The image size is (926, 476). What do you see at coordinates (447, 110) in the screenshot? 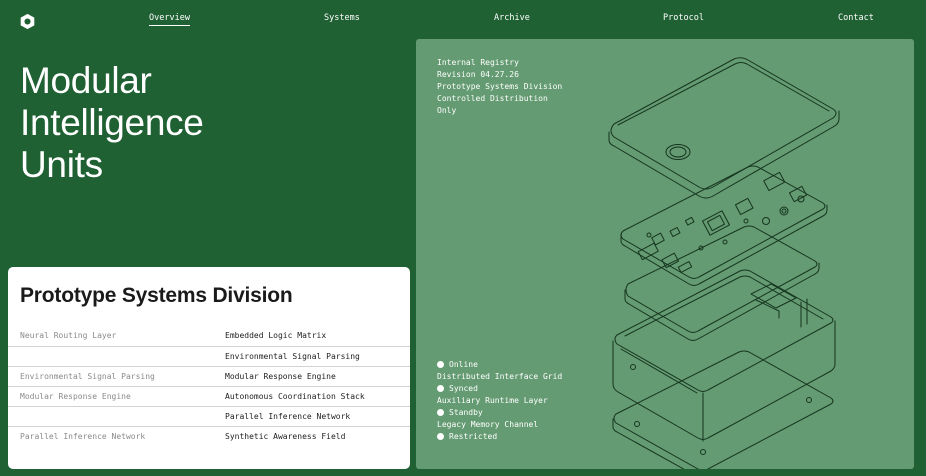
I see `registry-line: Only` at bounding box center [447, 110].